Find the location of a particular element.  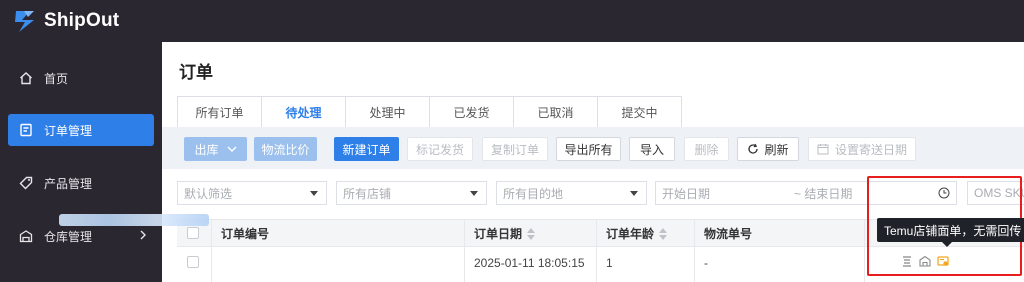

sidebar-item-label: 产品管理 is located at coordinates (68, 183).